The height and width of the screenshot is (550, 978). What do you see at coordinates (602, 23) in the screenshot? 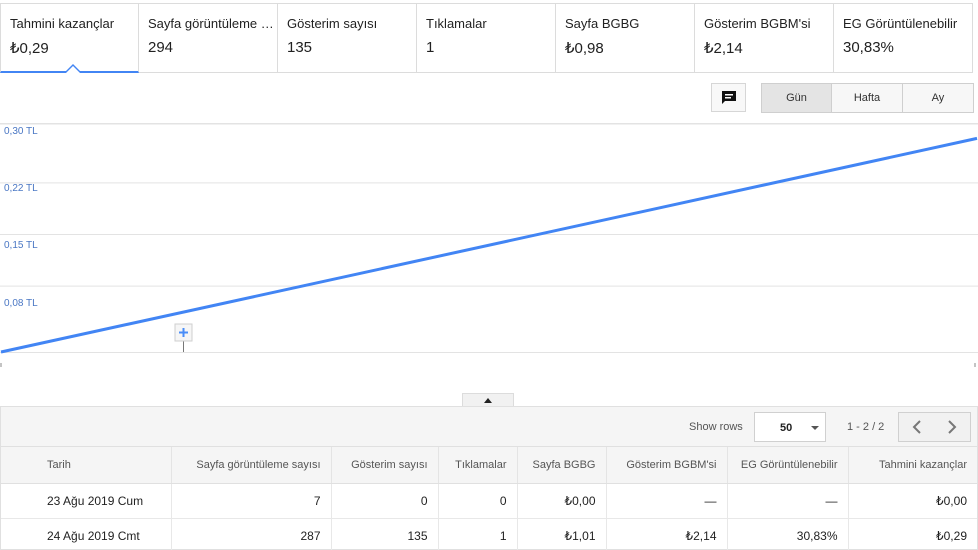
I see `metric-label: Sayfa BGBG` at bounding box center [602, 23].